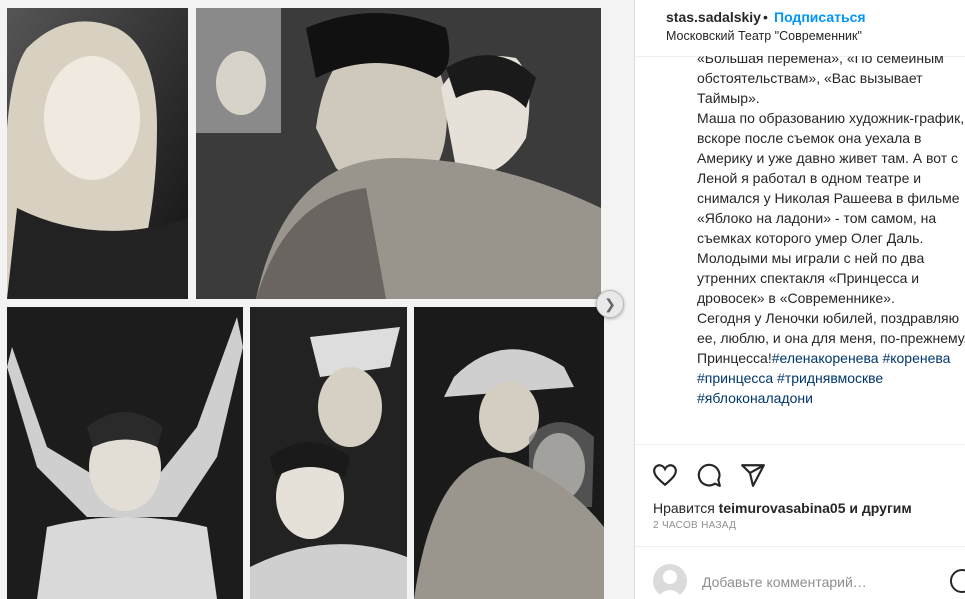 The width and height of the screenshot is (965, 599). Describe the element at coordinates (670, 581) in the screenshot. I see `avatar` at that location.